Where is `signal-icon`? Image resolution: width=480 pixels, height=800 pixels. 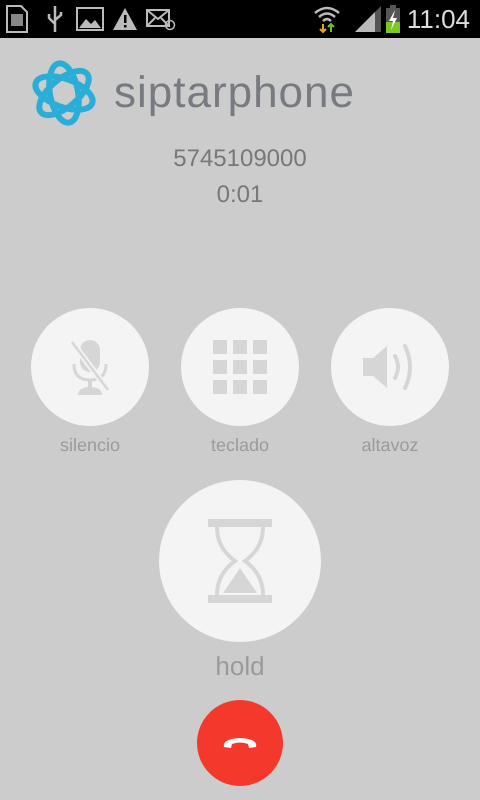
signal-icon is located at coordinates (367, 19).